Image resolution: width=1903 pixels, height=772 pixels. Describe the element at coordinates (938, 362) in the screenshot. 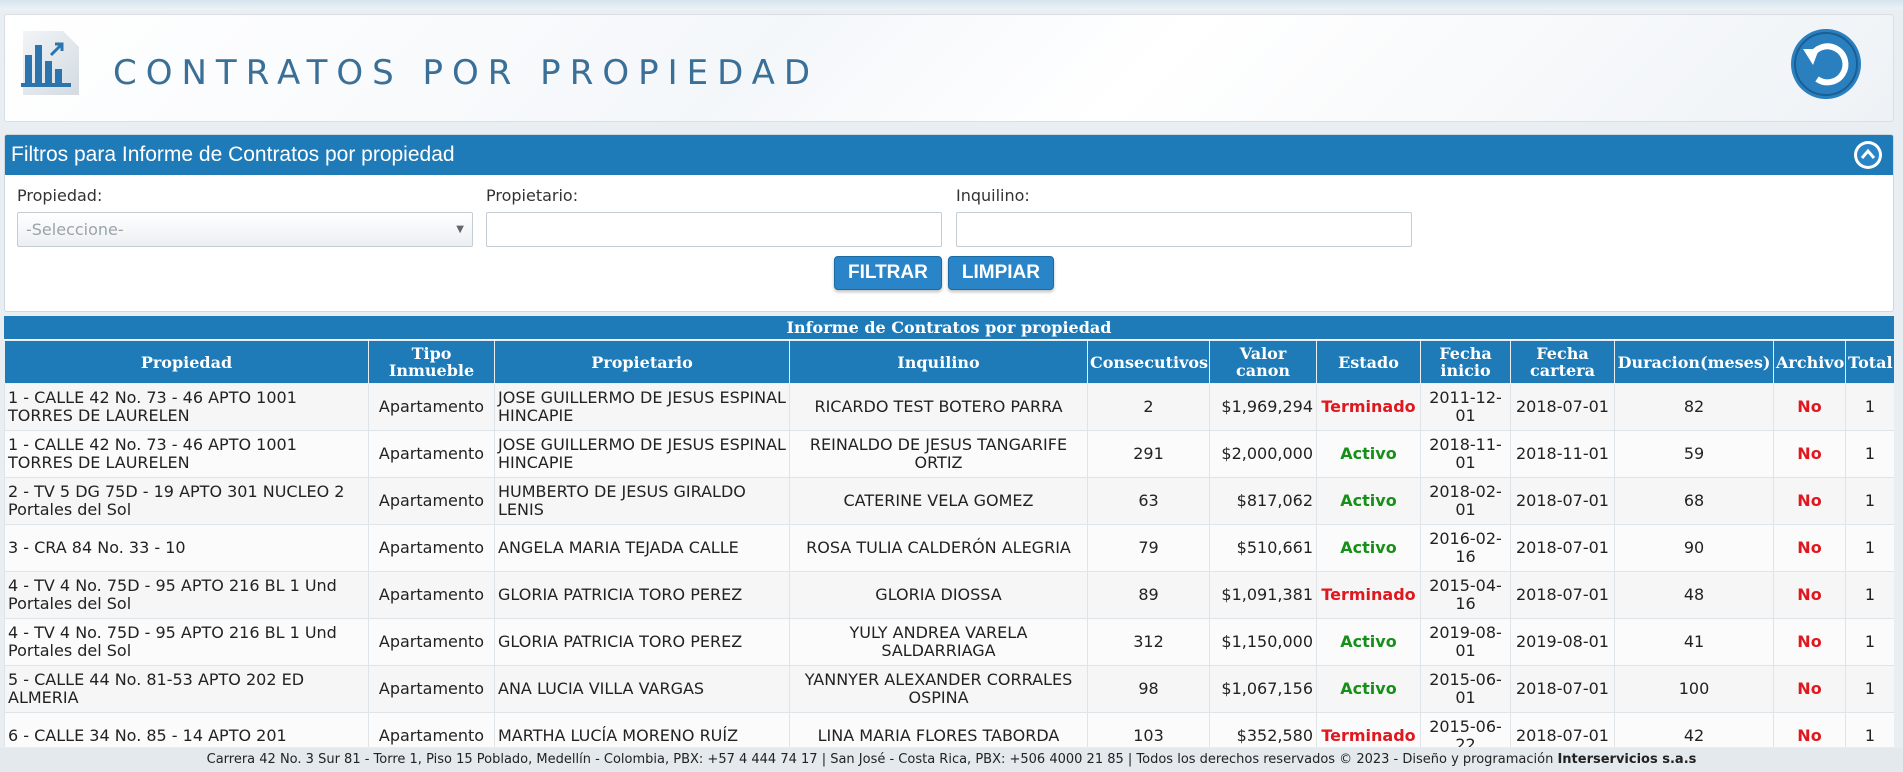

I see `col-inquilino: Inquilino` at that location.